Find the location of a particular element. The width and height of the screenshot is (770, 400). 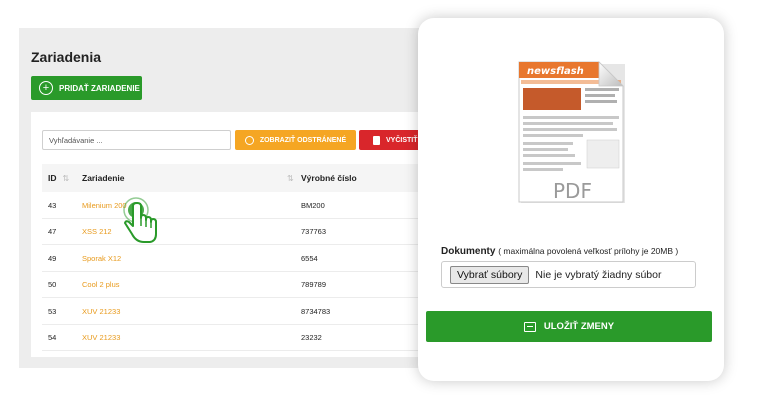

add-device-button: + PRIDAŤ ZARIADENIE is located at coordinates (86, 88).